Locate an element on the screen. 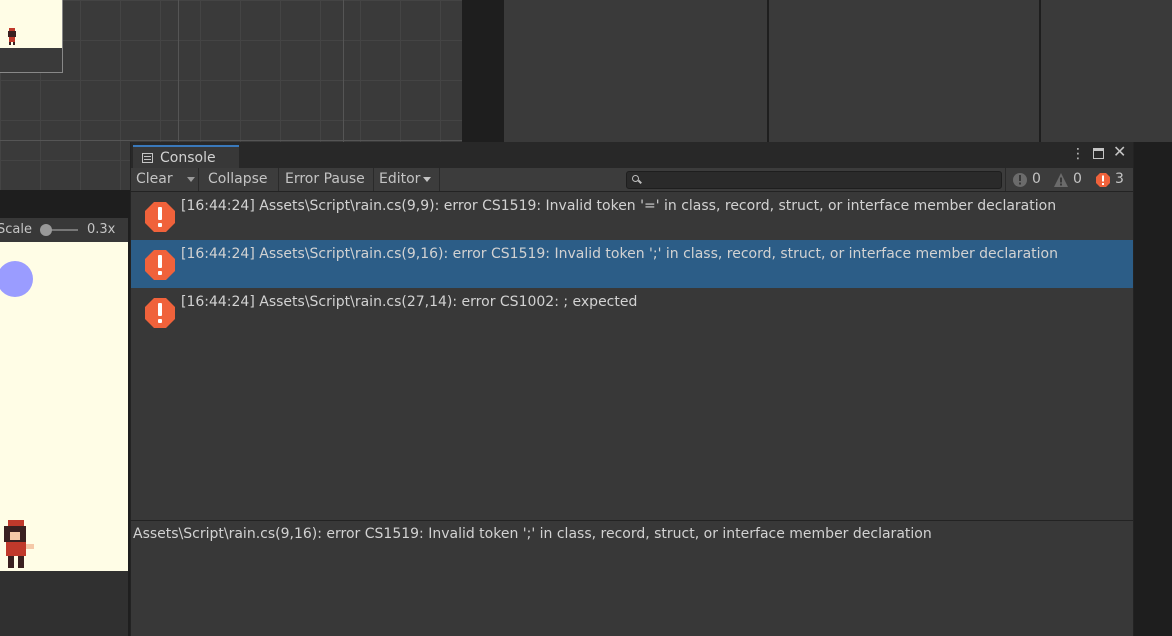 The width and height of the screenshot is (1172, 636). editor-dropdown-label: Editor is located at coordinates (400, 179).